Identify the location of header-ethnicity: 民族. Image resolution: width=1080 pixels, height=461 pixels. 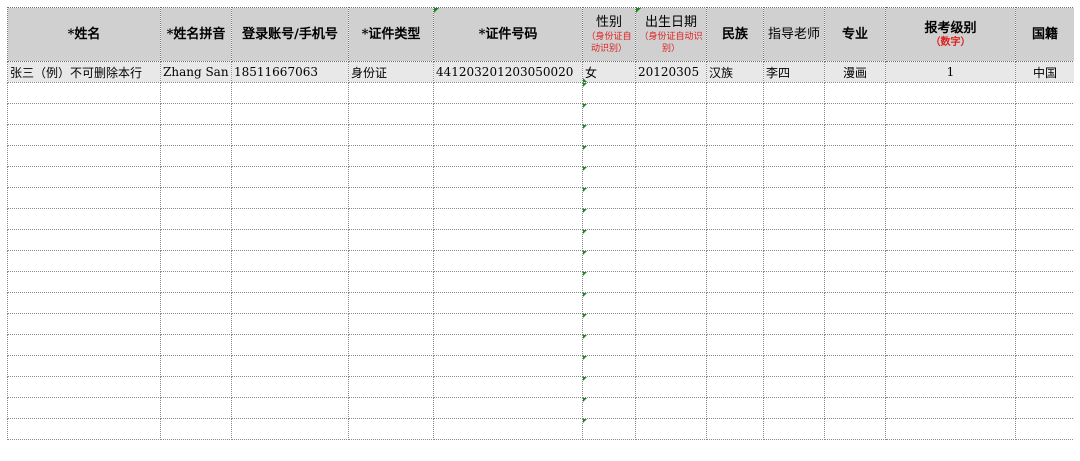
(735, 34).